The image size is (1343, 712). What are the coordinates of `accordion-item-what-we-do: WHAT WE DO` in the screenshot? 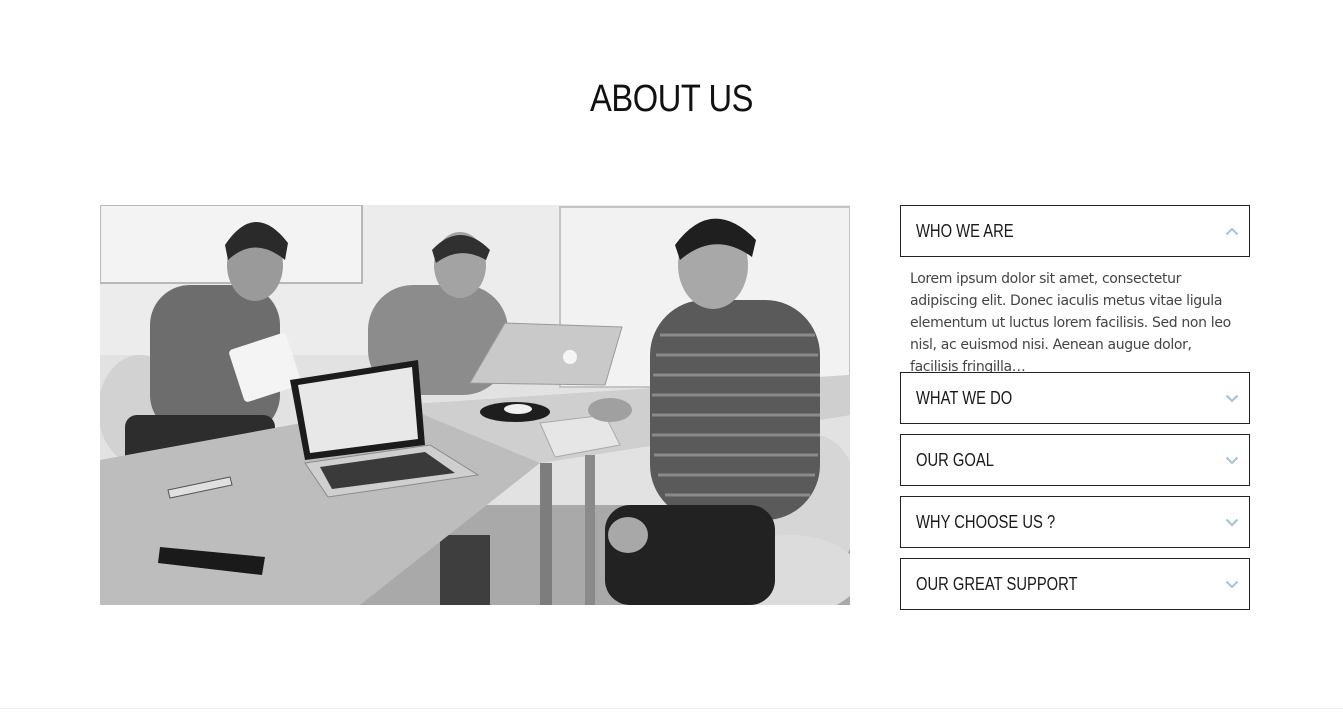 It's located at (1075, 398).